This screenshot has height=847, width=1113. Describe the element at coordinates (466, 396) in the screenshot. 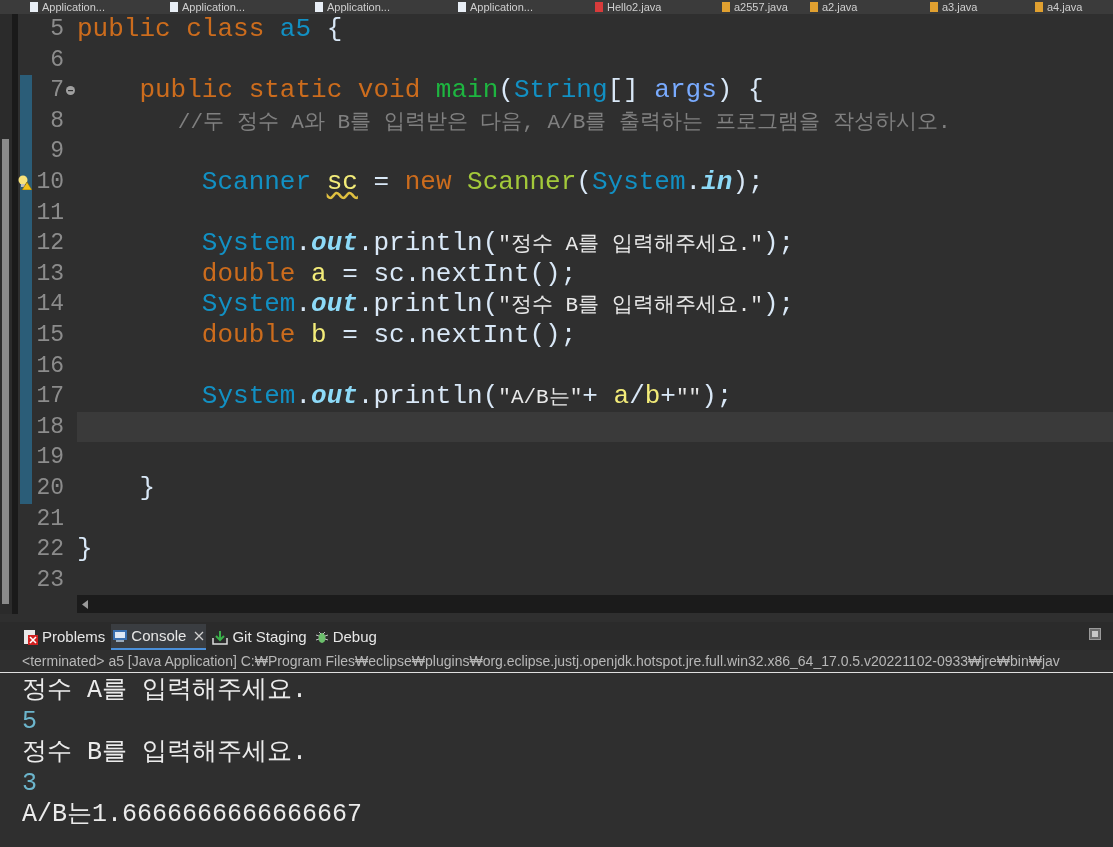

I see `code-line: System.out.println("A/B는"+ a/b+"");` at that location.